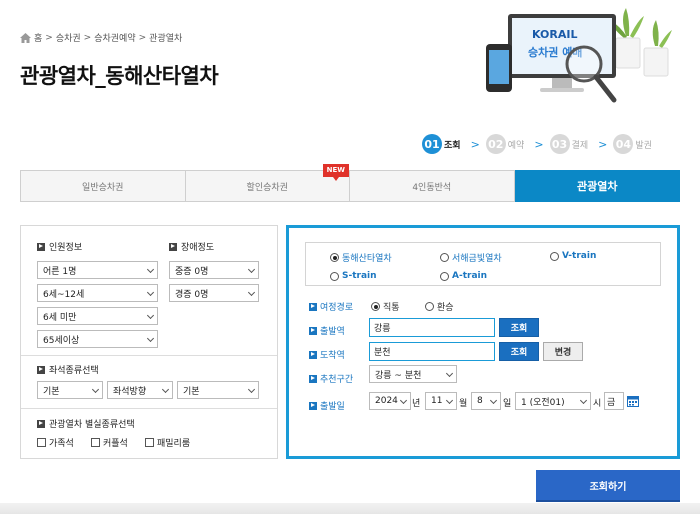 Image resolution: width=700 pixels, height=514 pixels. Describe the element at coordinates (579, 55) in the screenshot. I see `hero-illustration: KORAIL 승차권 예매` at that location.